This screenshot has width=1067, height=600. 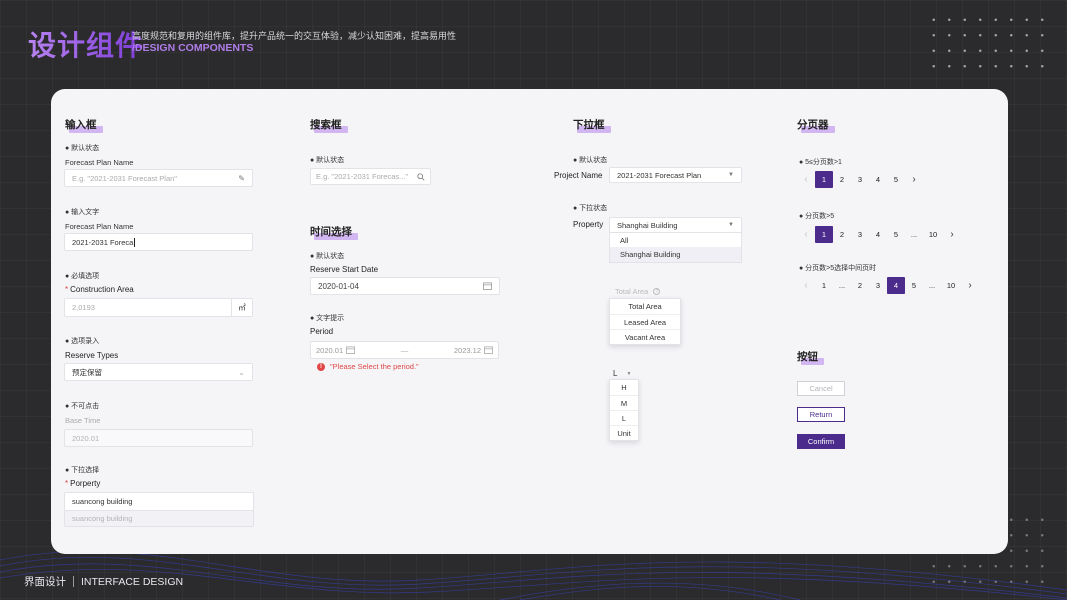 I want to click on field-label: Property, so click(x=588, y=224).